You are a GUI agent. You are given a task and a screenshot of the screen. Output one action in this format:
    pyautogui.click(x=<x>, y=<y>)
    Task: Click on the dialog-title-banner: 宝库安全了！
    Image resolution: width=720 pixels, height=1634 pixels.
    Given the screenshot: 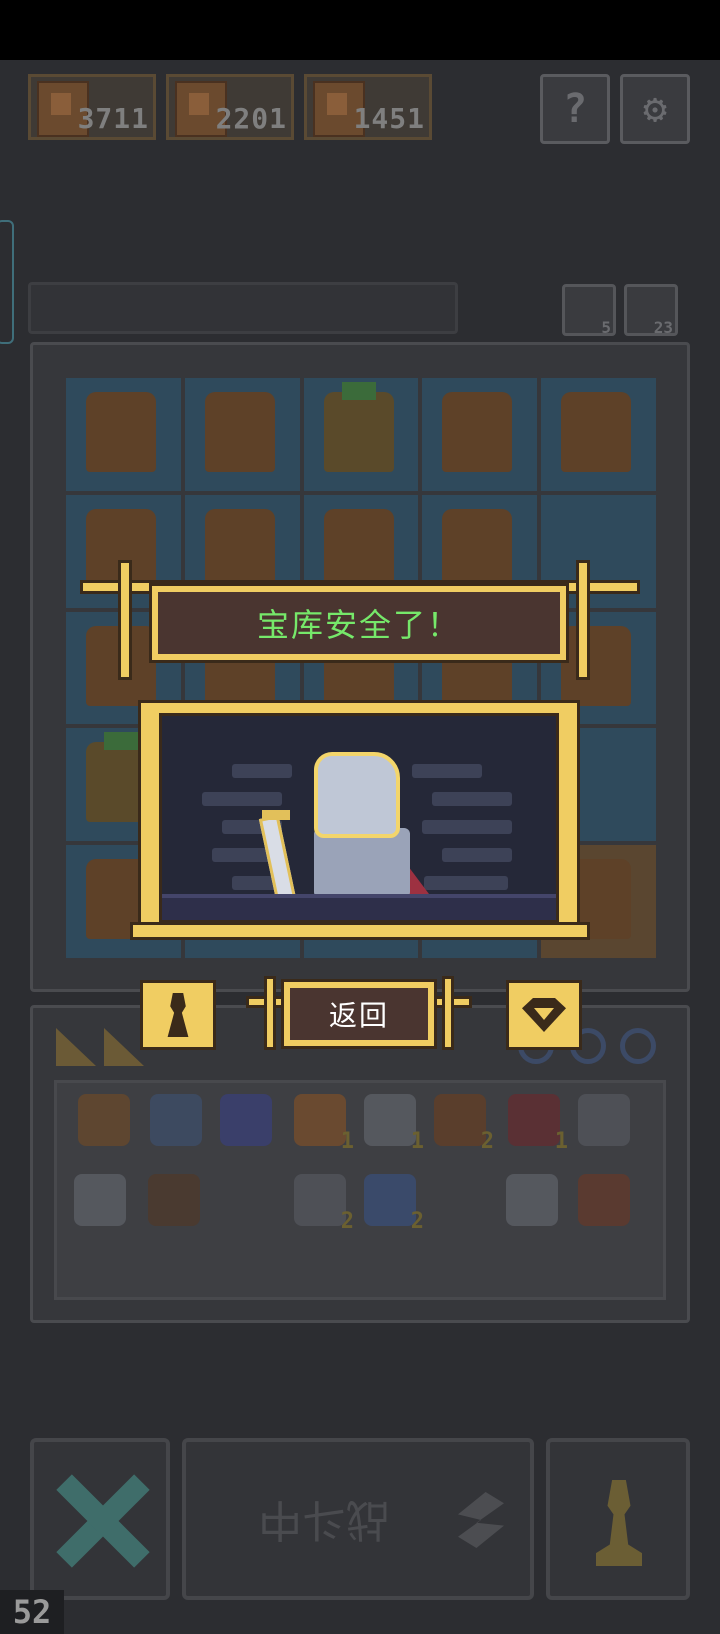 What is the action you would take?
    pyautogui.click(x=359, y=623)
    